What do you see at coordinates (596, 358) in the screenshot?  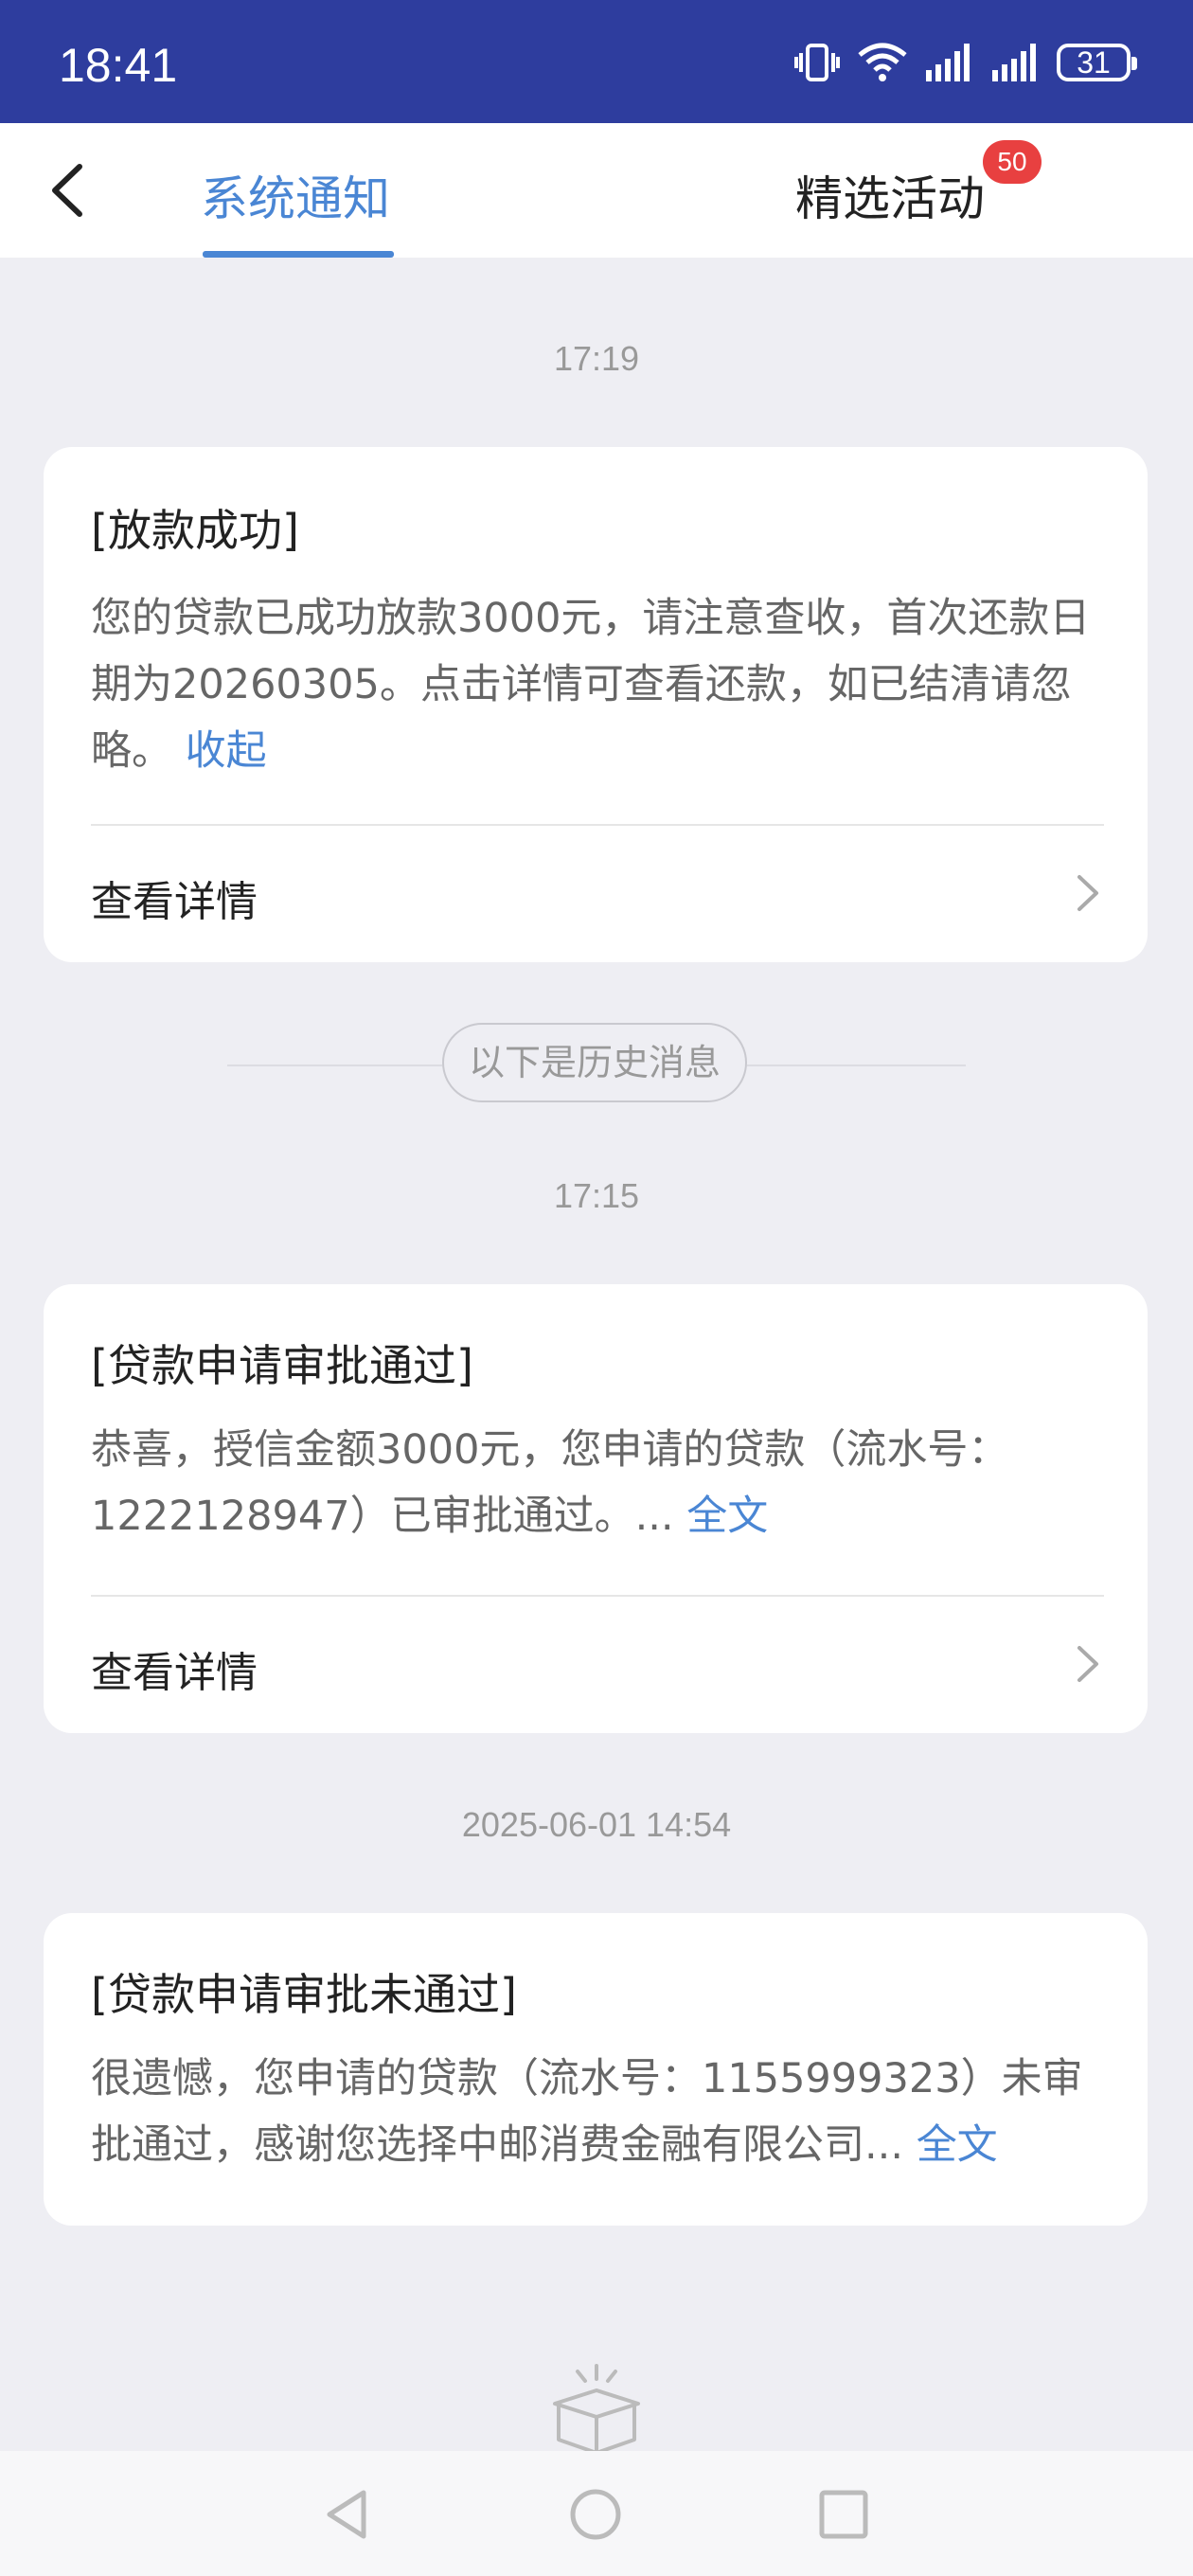 I see `message-time: 17:19` at bounding box center [596, 358].